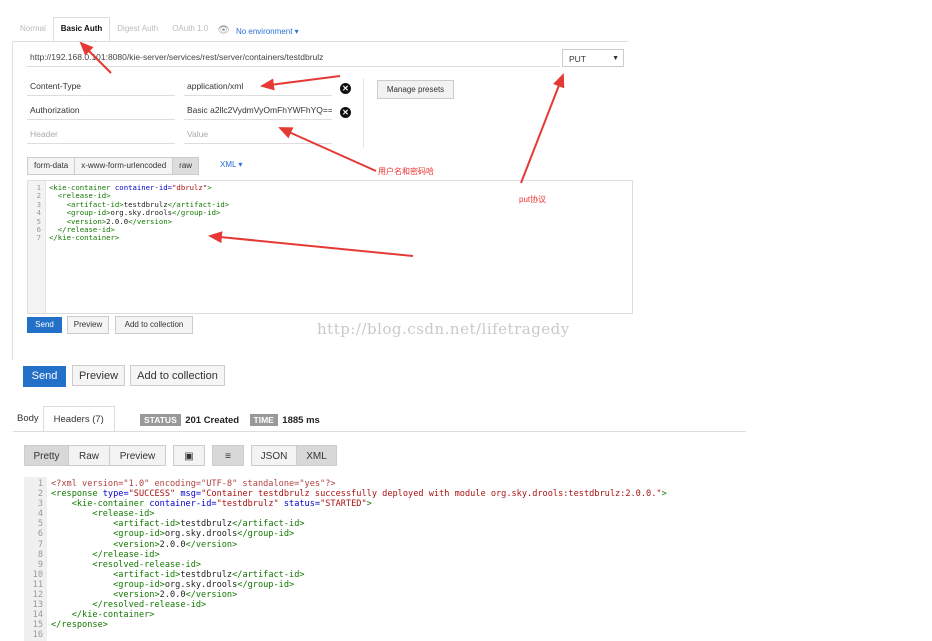 This screenshot has width=932, height=641. Describe the element at coordinates (311, 244) in the screenshot. I see `arrow-to-request-body` at that location.